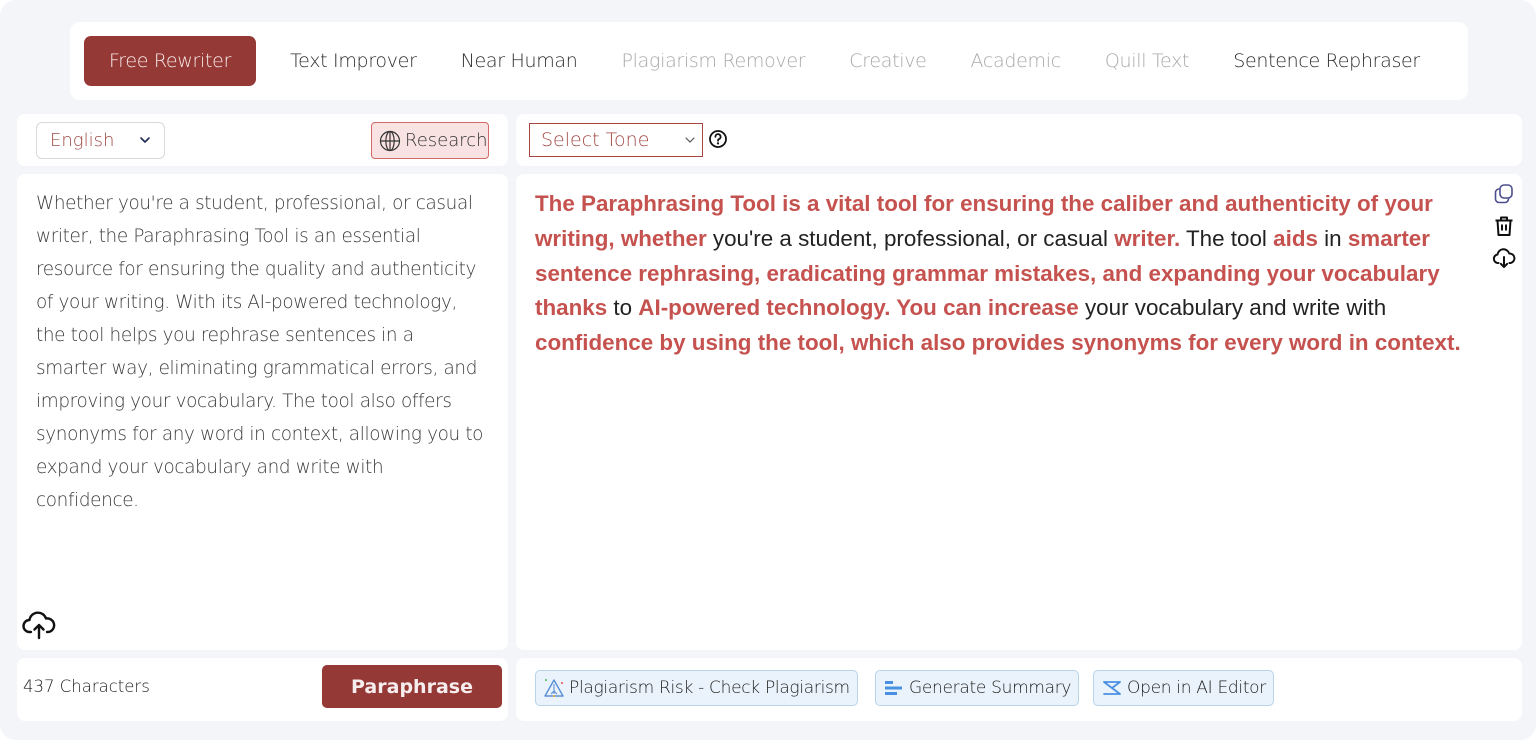 This screenshot has width=1536, height=740. I want to click on output-side-actions, so click(1504, 226).